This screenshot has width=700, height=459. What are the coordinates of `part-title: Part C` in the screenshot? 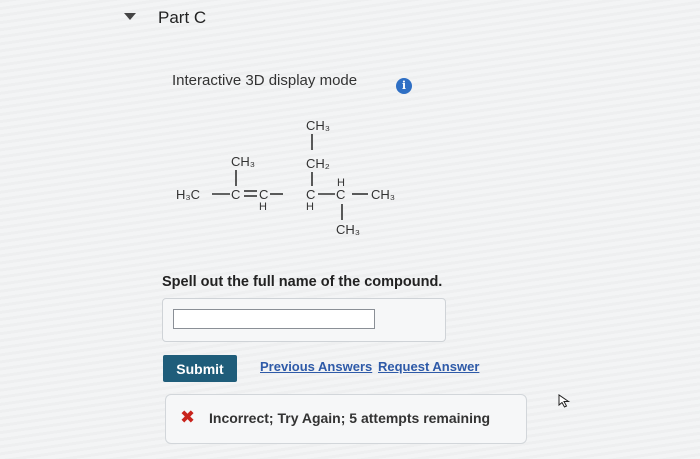 It's located at (182, 17).